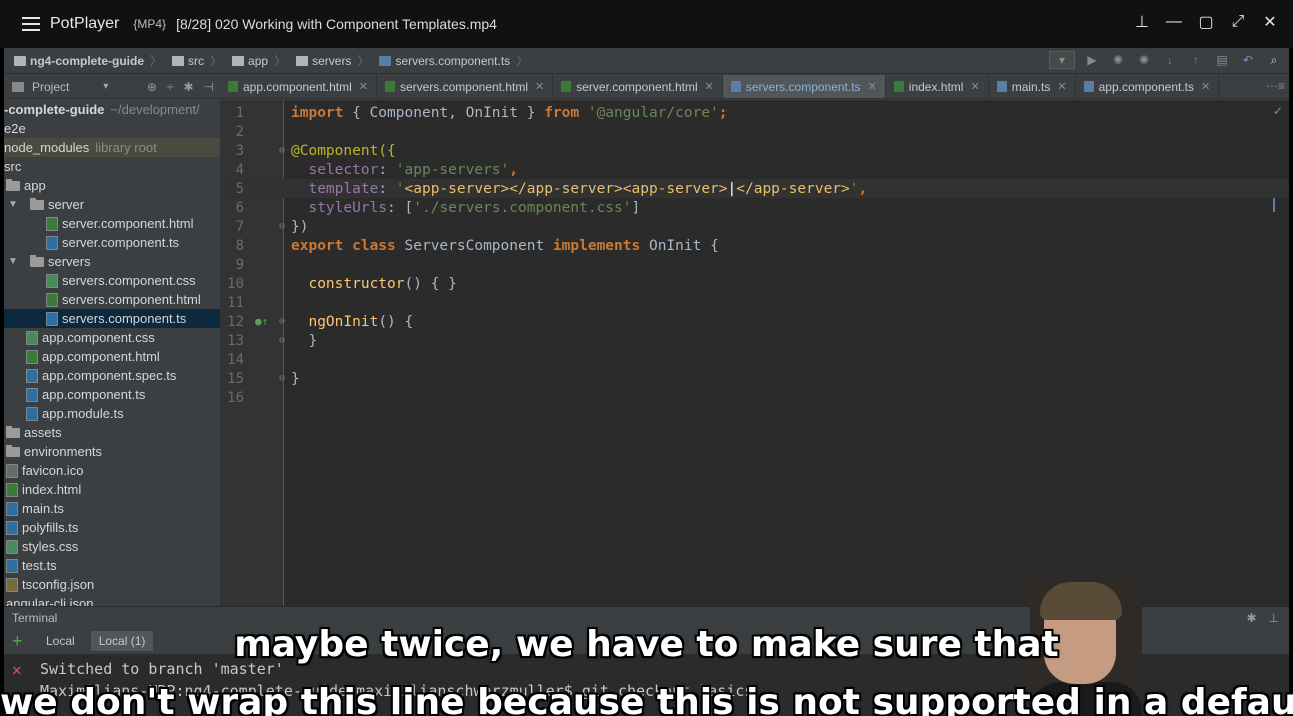 Image resolution: width=1293 pixels, height=716 pixels. What do you see at coordinates (1206, 22) in the screenshot?
I see `maximize-icon: ▢` at bounding box center [1206, 22].